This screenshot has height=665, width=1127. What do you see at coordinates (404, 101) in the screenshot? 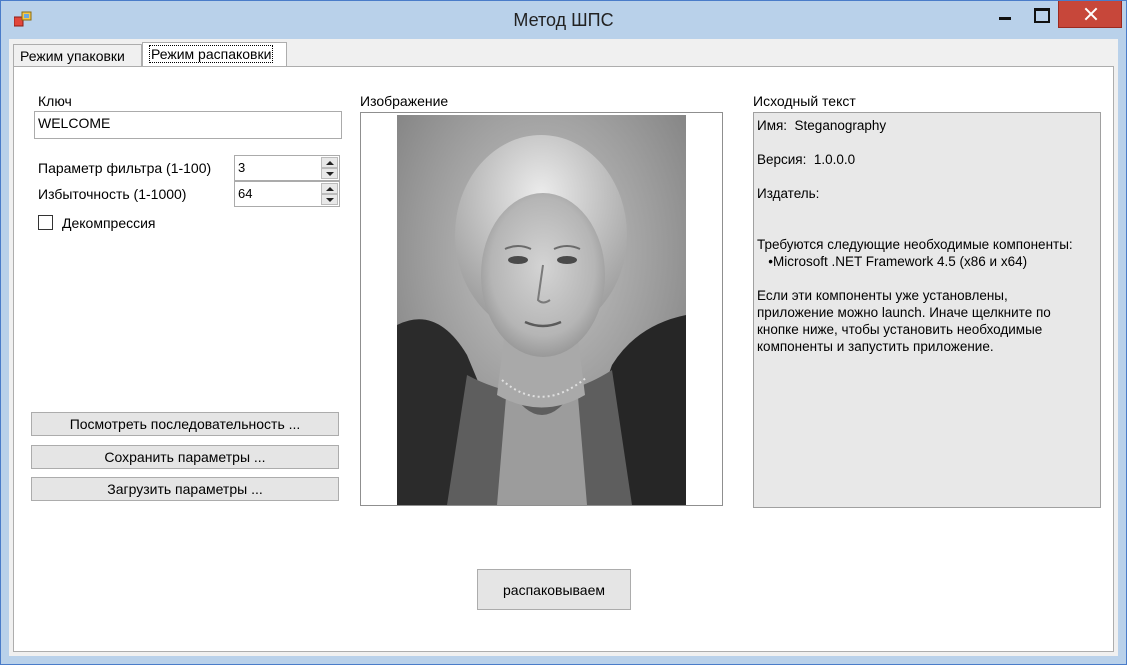
I see `image-label: Изображение` at bounding box center [404, 101].